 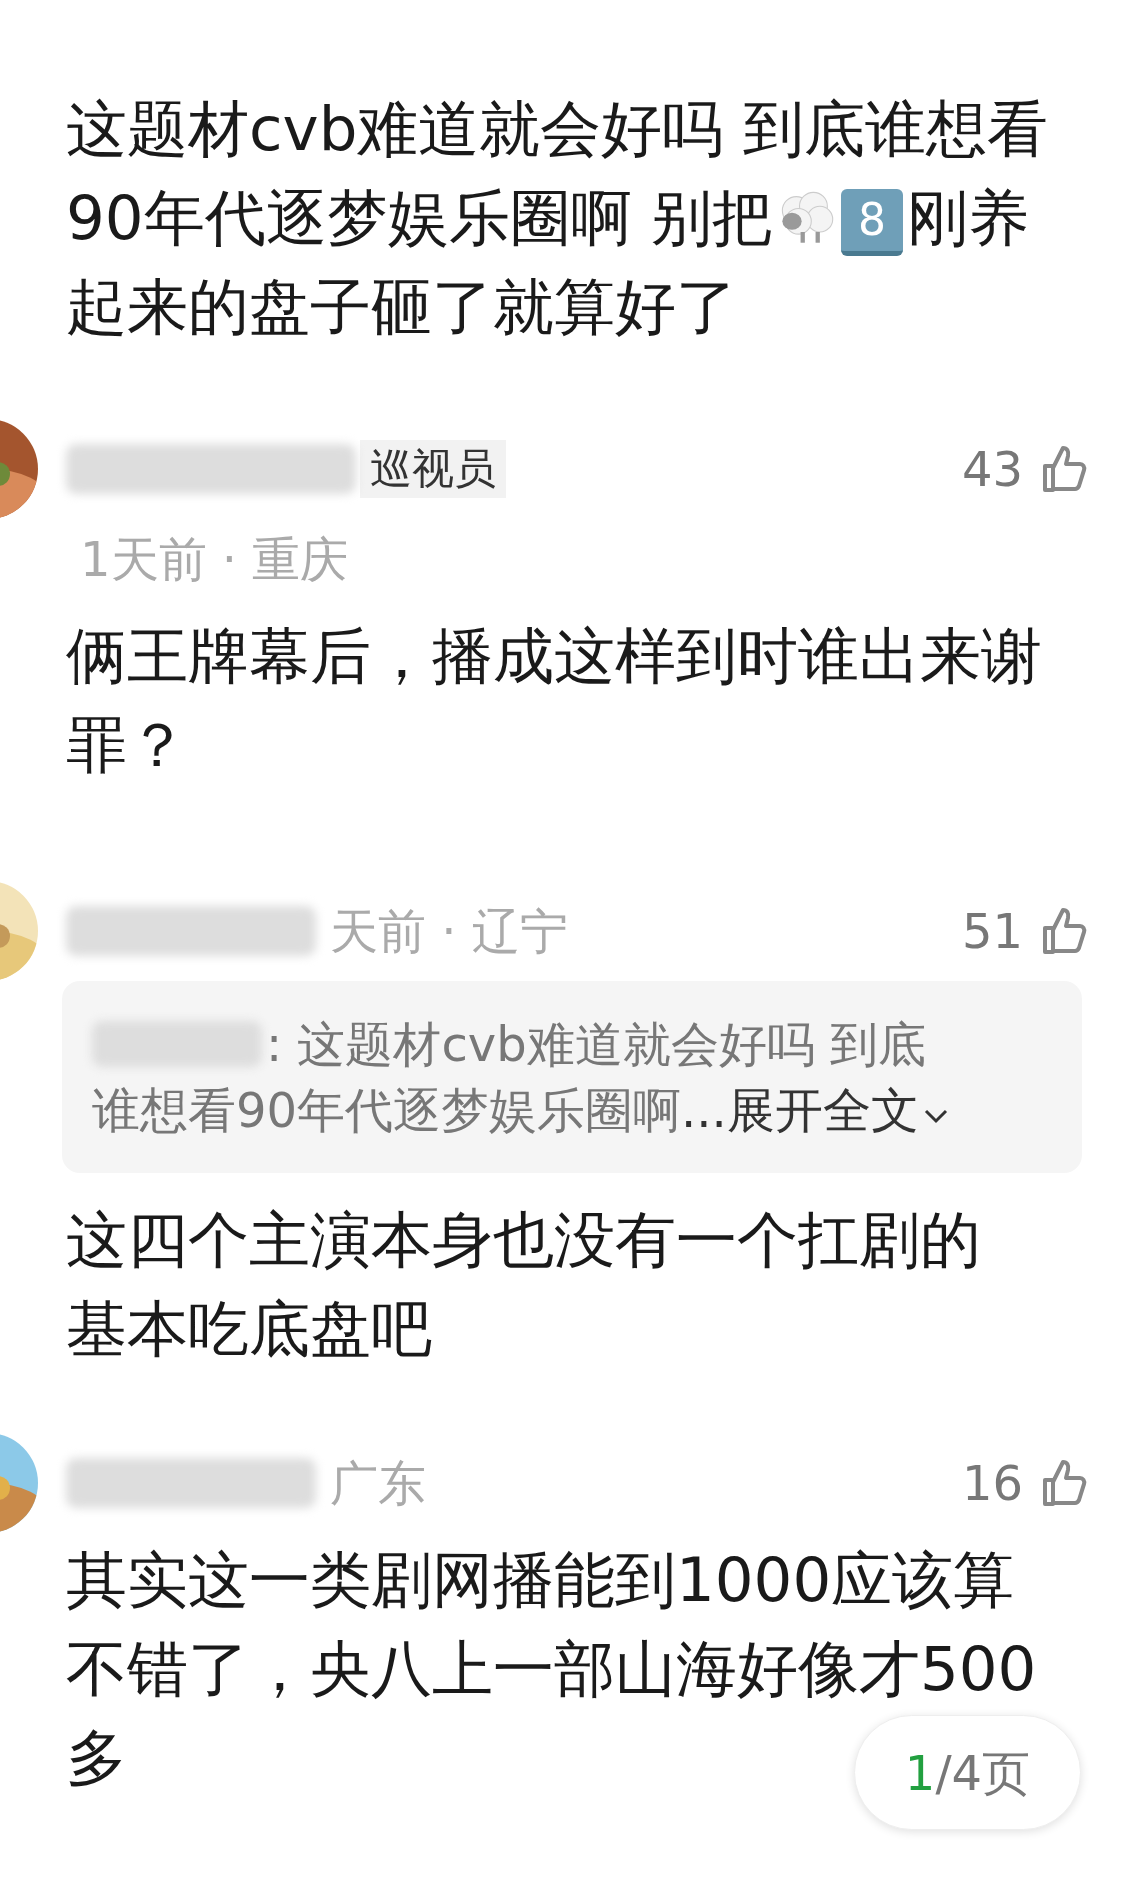 What do you see at coordinates (596, 1044) in the screenshot?
I see `reply-text: : 这题材cvb难道就会好吗 到底` at bounding box center [596, 1044].